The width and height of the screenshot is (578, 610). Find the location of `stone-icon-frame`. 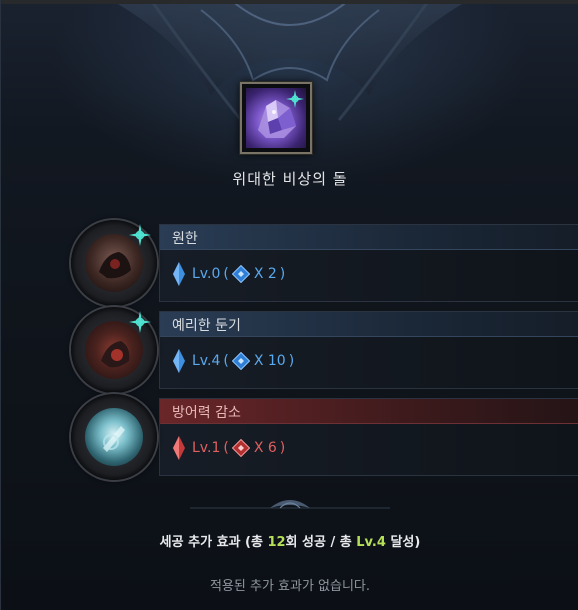

stone-icon-frame is located at coordinates (276, 118).